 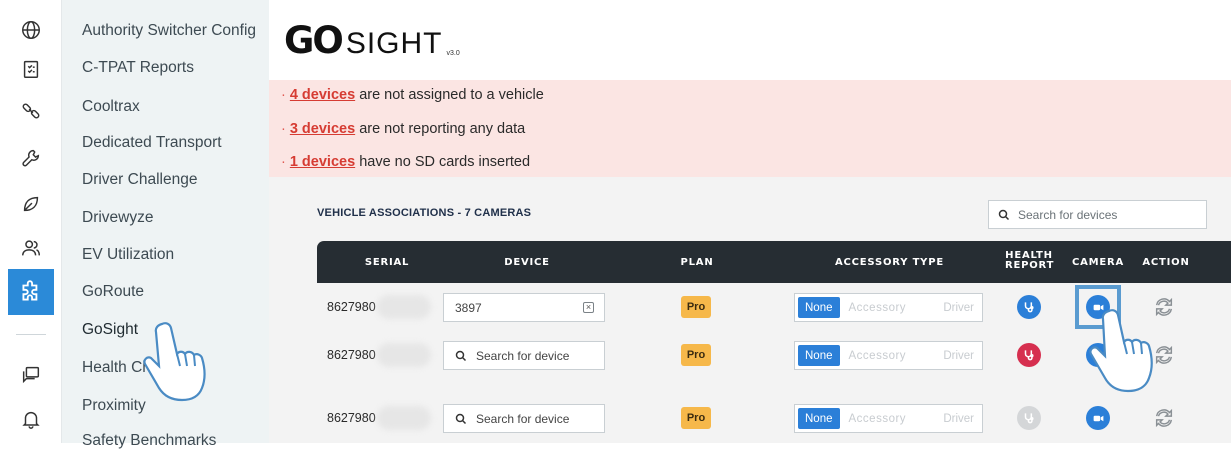 What do you see at coordinates (31, 334) in the screenshot?
I see `rail-divider` at bounding box center [31, 334].